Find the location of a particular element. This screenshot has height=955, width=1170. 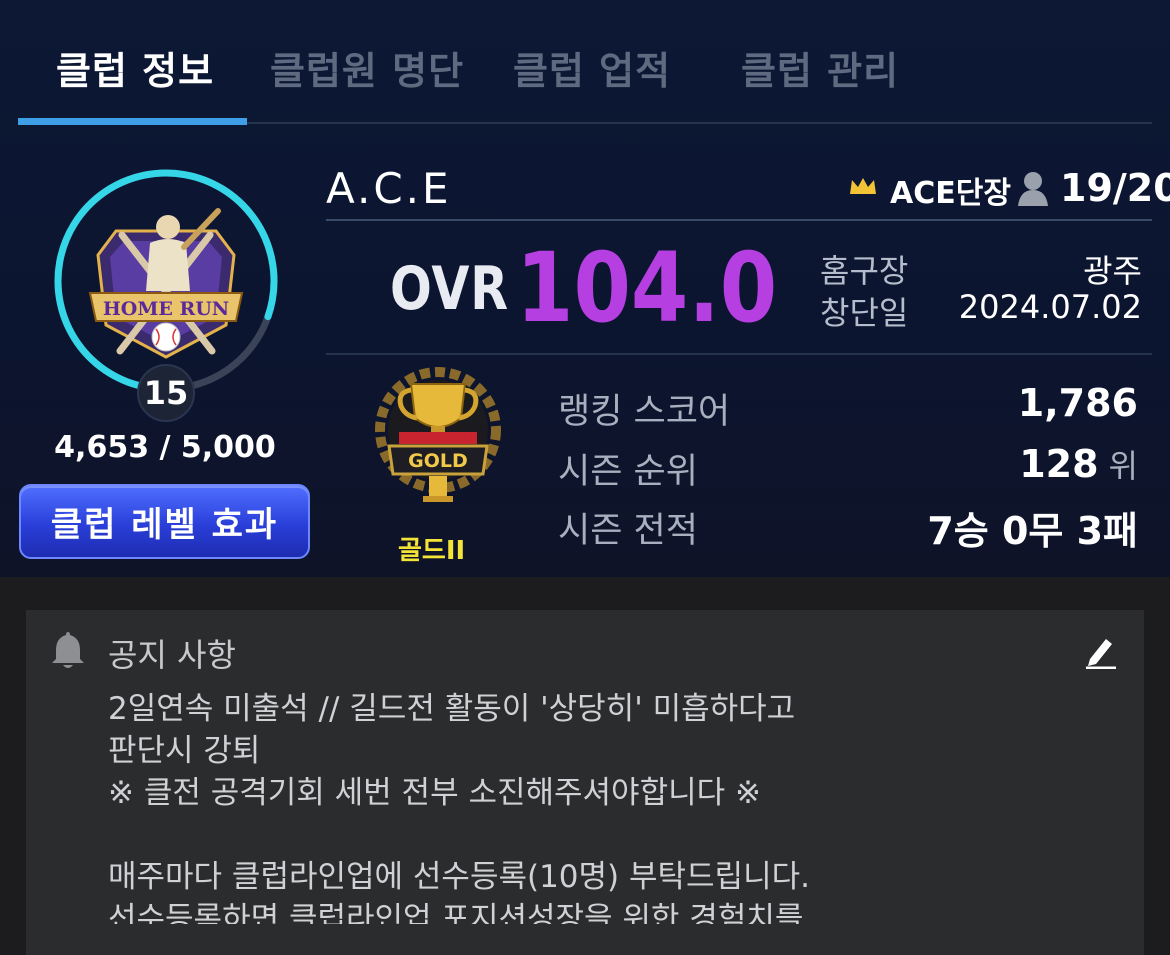

gold-trophy-icon: GOLD is located at coordinates (438, 434).